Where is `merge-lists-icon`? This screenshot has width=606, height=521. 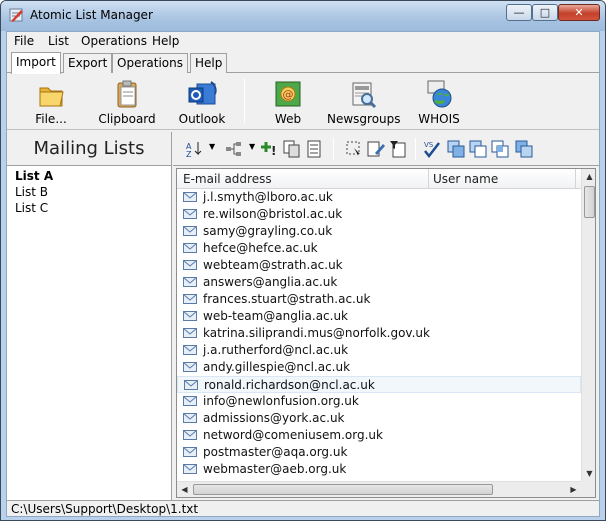 merge-lists-icon is located at coordinates (456, 149).